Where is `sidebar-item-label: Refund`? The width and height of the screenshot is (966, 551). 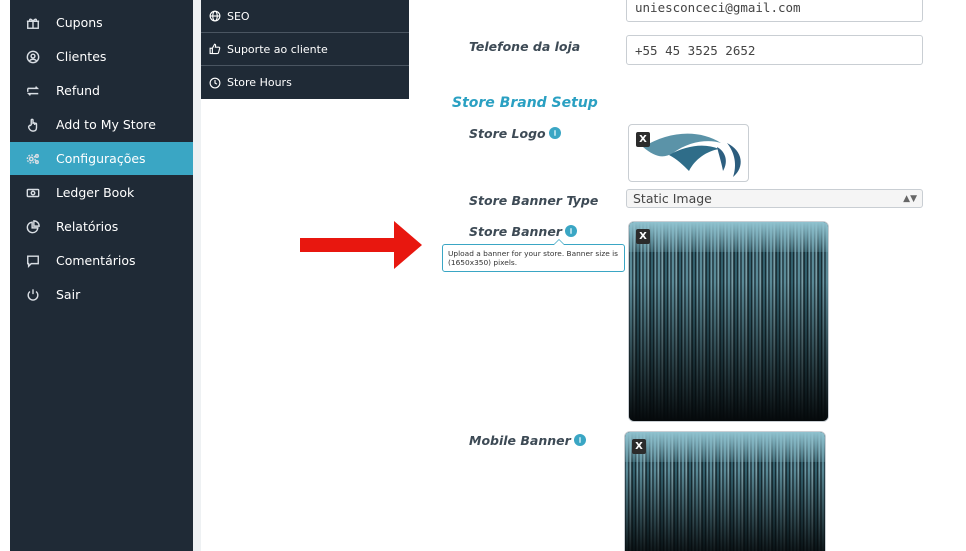 sidebar-item-label: Refund is located at coordinates (78, 90).